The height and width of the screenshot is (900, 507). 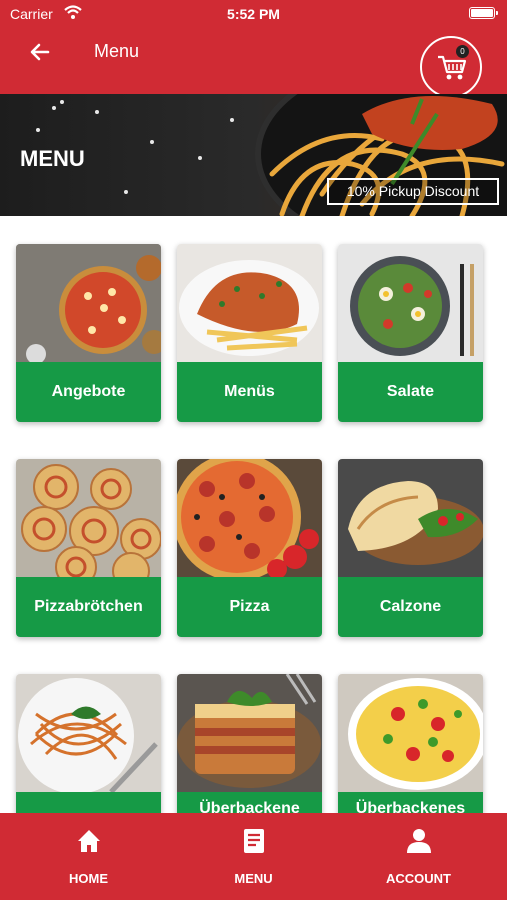 What do you see at coordinates (419, 841) in the screenshot?
I see `account-icon` at bounding box center [419, 841].